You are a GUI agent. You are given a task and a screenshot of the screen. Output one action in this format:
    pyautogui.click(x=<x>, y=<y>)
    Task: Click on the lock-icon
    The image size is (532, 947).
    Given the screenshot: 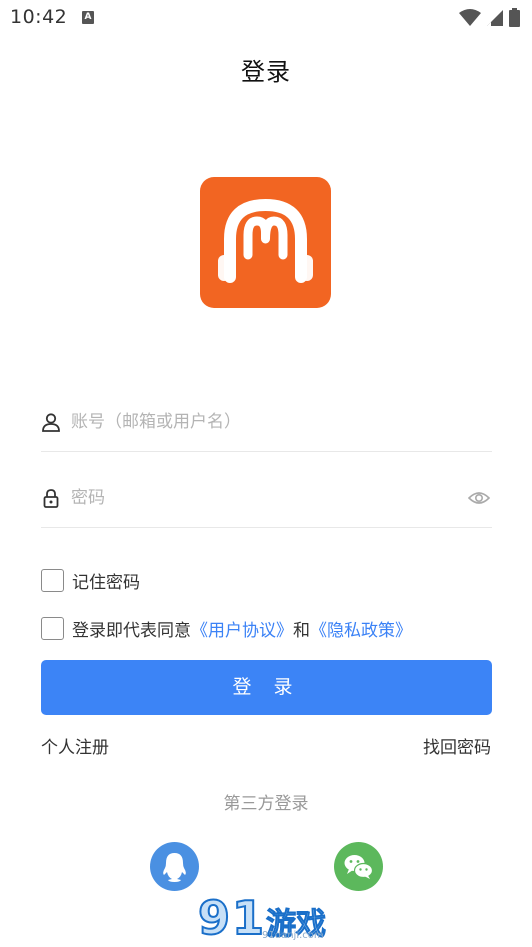 What is the action you would take?
    pyautogui.click(x=51, y=498)
    